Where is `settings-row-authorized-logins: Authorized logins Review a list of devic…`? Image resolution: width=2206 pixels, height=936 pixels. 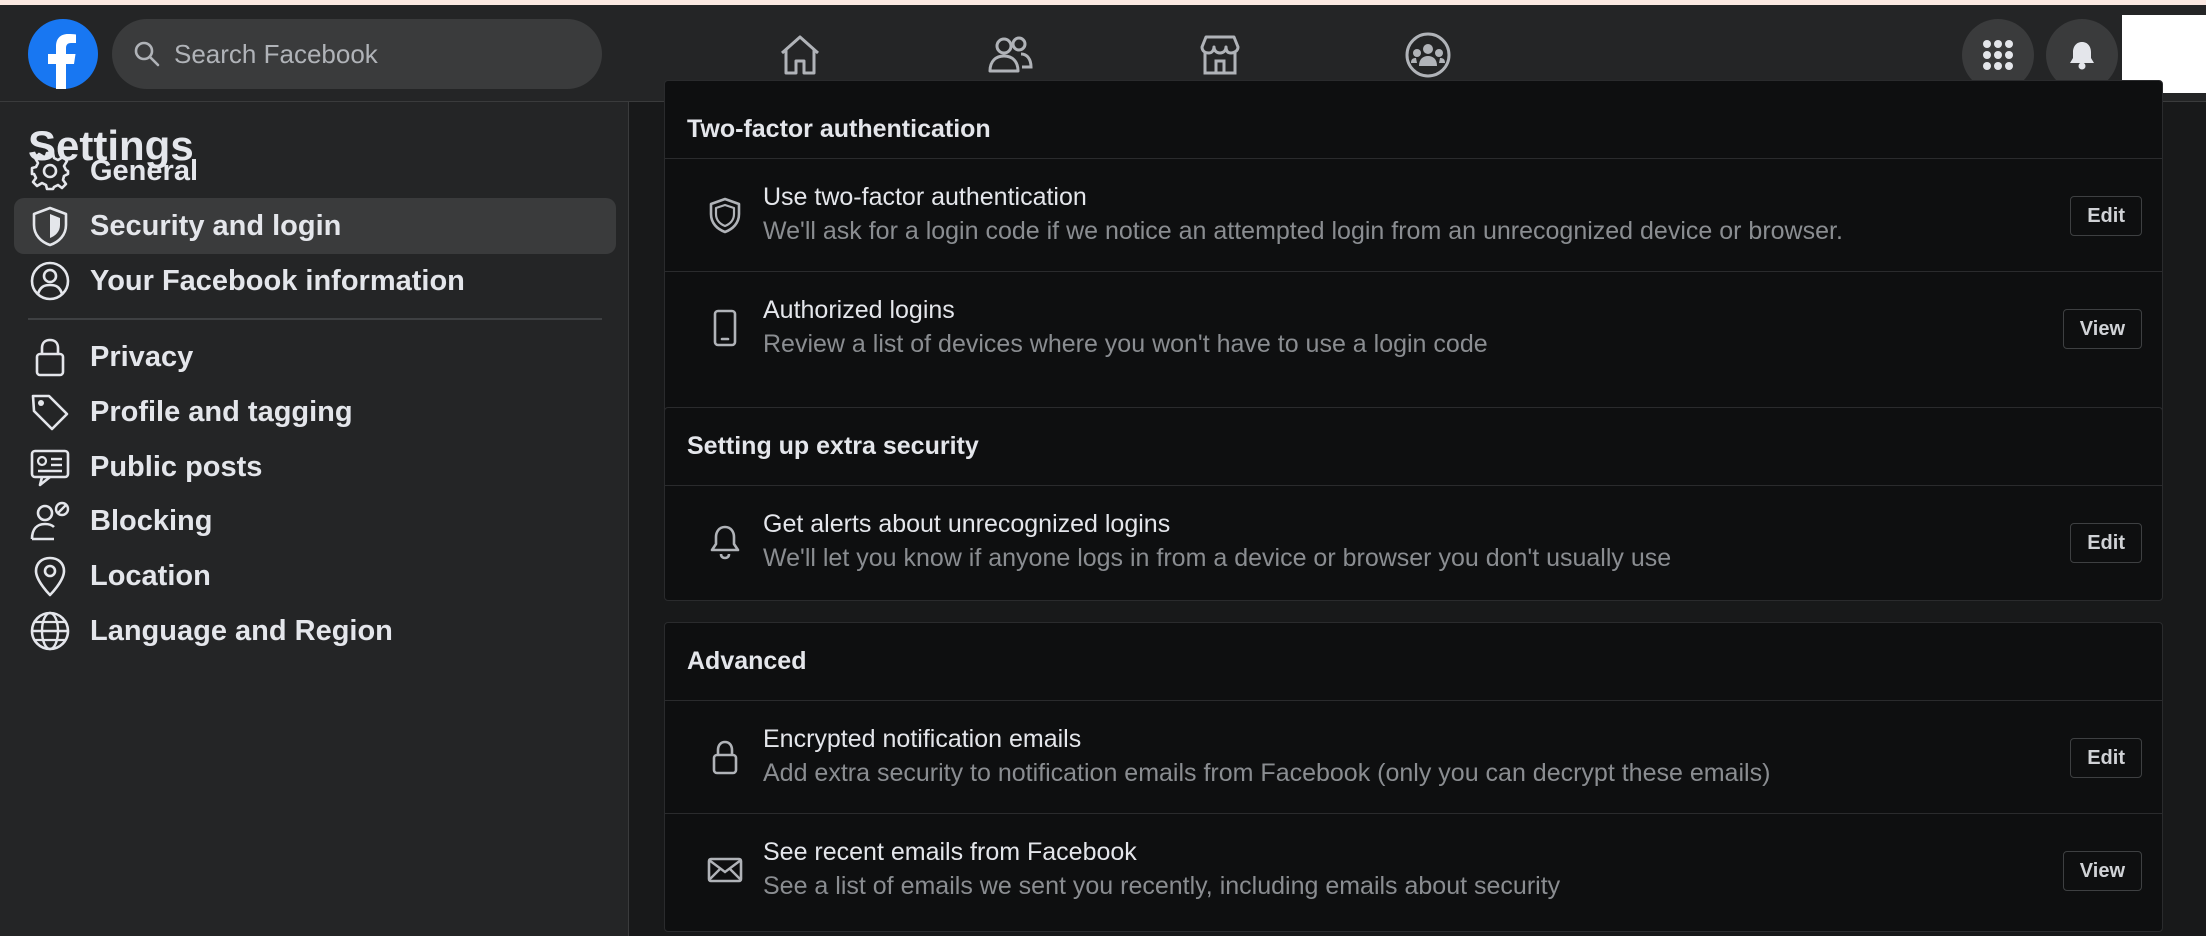
settings-row-authorized-logins: Authorized logins Review a list of devic… is located at coordinates (1413, 328).